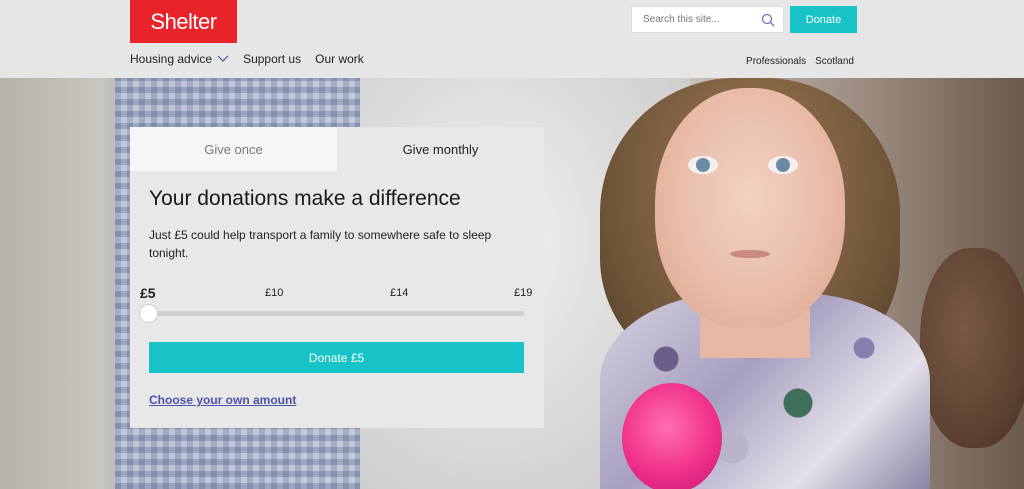  What do you see at coordinates (768, 20) in the screenshot?
I see `search-icon` at bounding box center [768, 20].